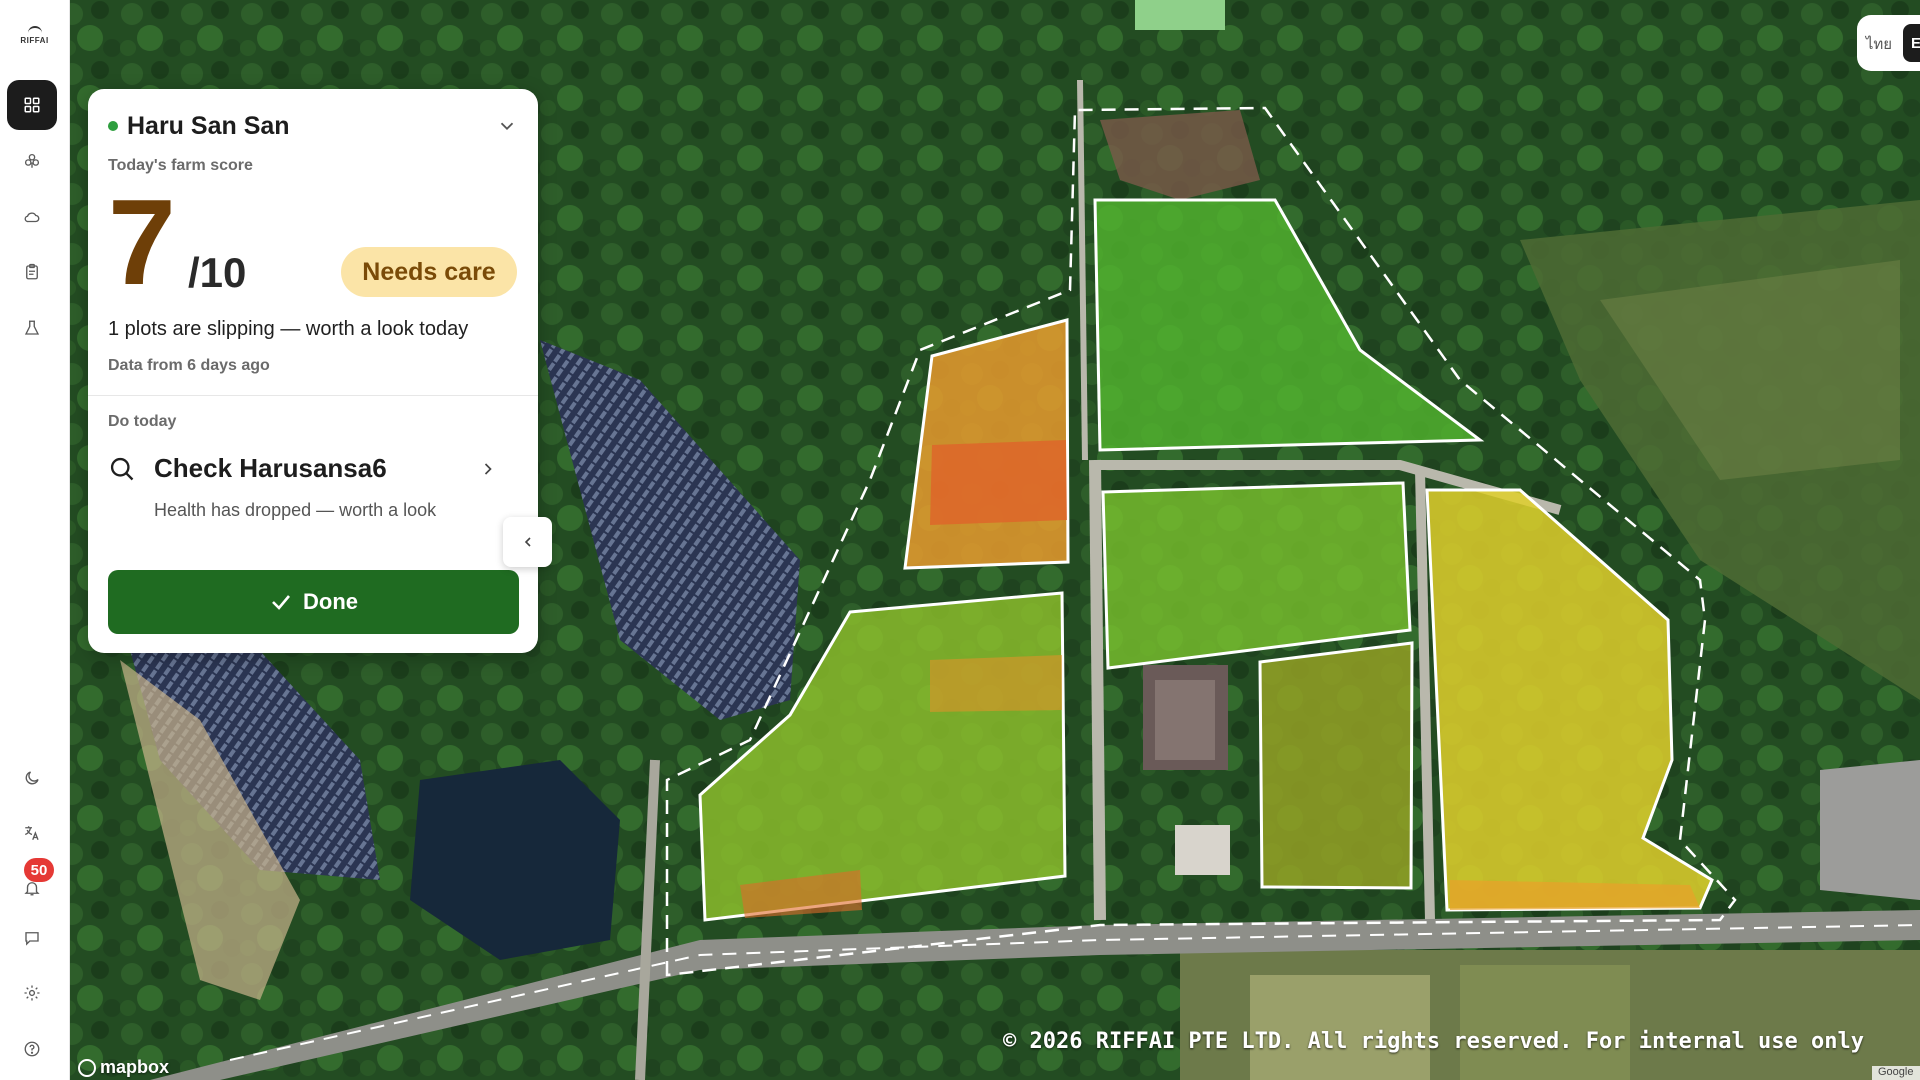 Image resolution: width=1920 pixels, height=1080 pixels. What do you see at coordinates (270, 468) in the screenshot?
I see `task-title: Check Harusansa6` at bounding box center [270, 468].